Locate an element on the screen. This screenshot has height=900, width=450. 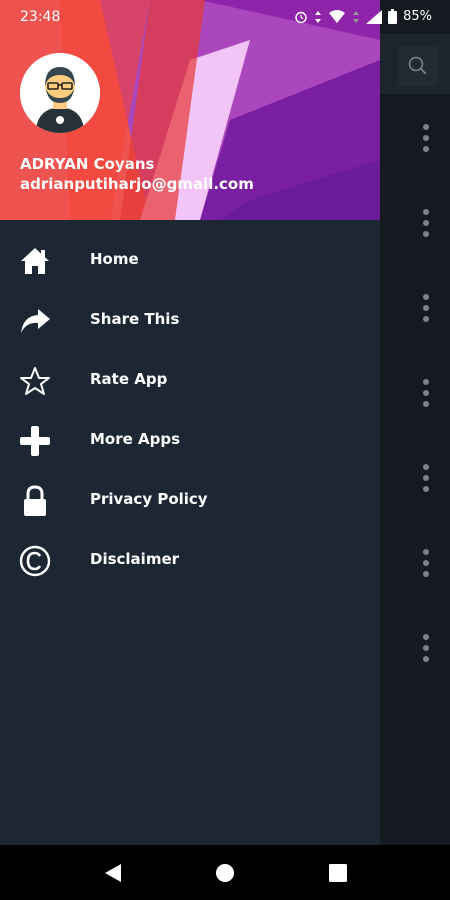
signal-icon is located at coordinates (374, 16).